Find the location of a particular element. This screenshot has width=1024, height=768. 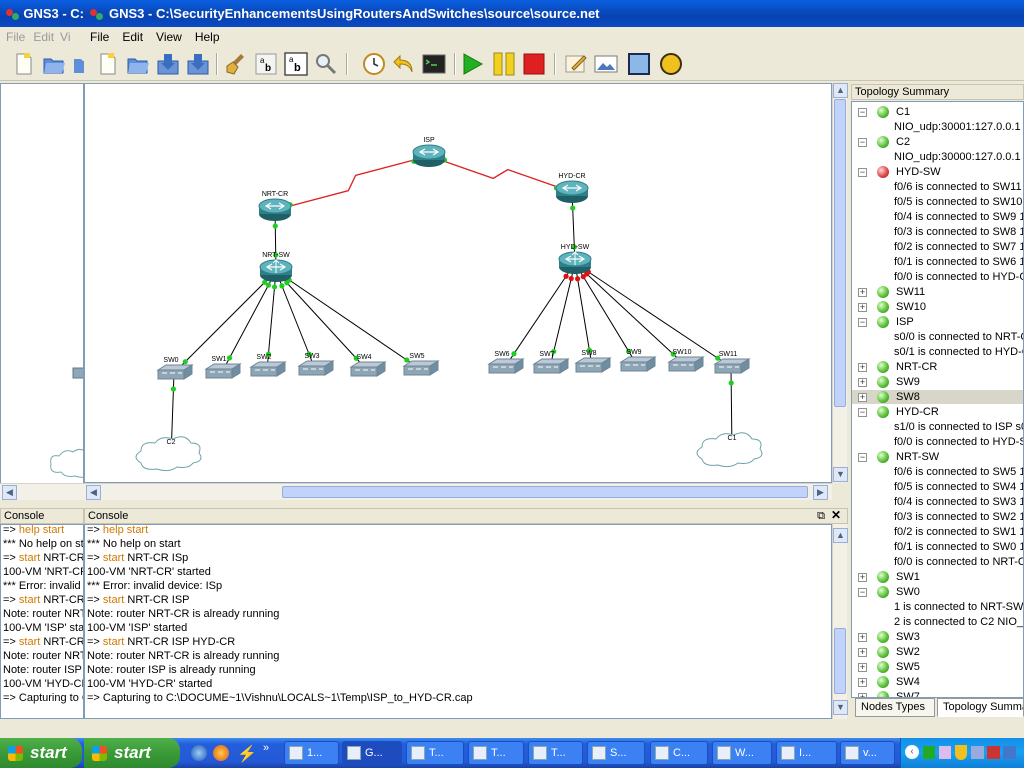

back-window-titlebar: GNS3 - C: is located at coordinates (42, 13).